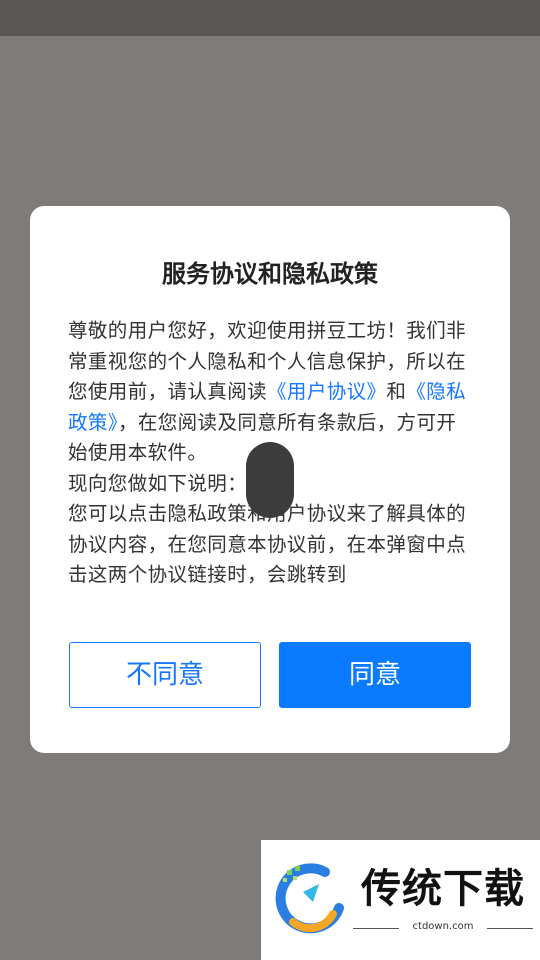 The height and width of the screenshot is (960, 540). I want to click on user-agreement-link: 《用户协议》, so click(326, 391).